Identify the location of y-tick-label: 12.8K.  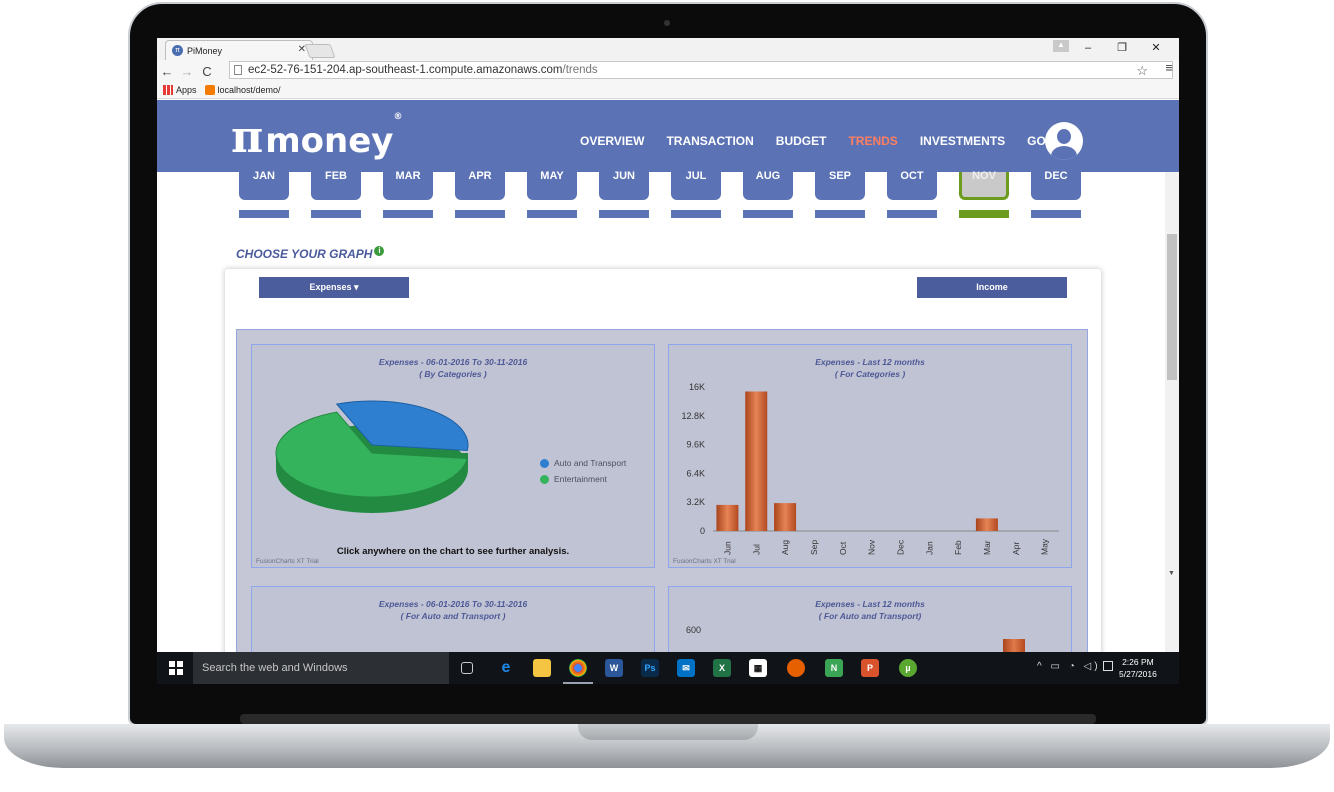
(693, 416).